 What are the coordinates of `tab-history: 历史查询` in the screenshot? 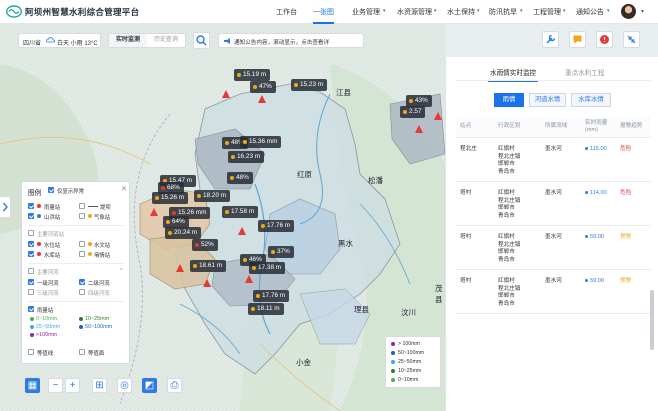 It's located at (166, 40).